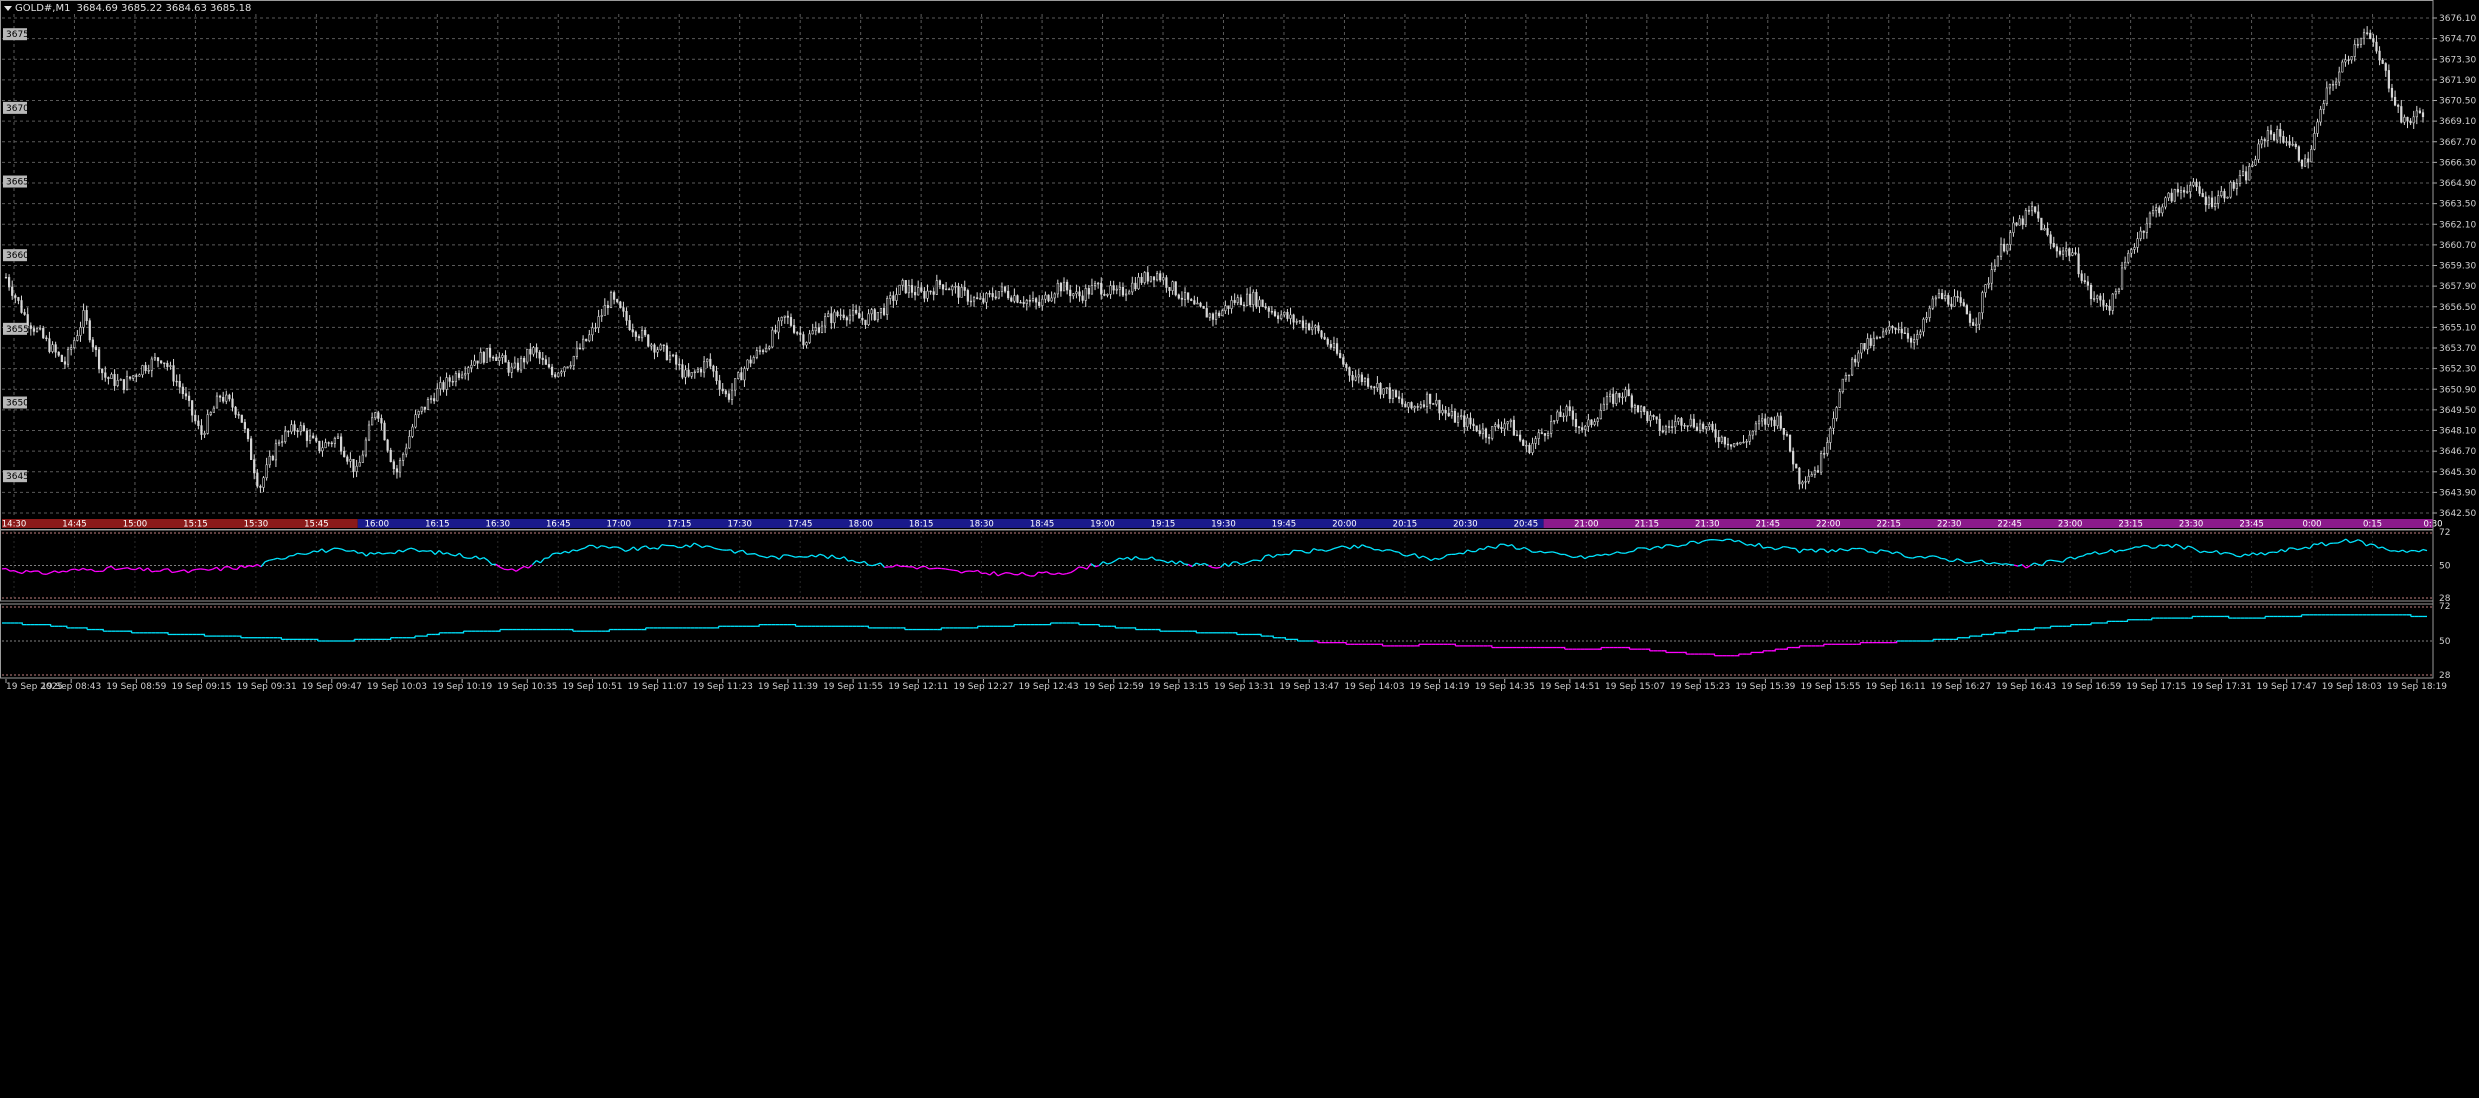 The height and width of the screenshot is (1098, 2479). Describe the element at coordinates (8, 8) in the screenshot. I see `dropdown-triangle-icon` at that location.